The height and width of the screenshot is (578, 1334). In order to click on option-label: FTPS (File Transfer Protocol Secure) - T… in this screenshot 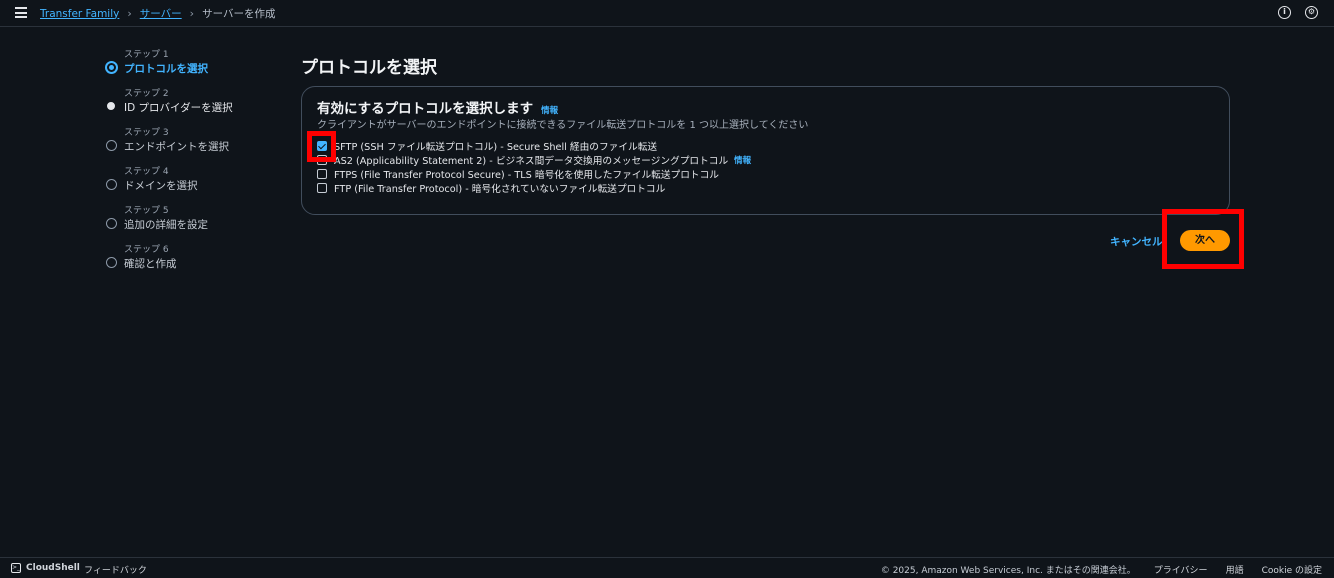, I will do `click(526, 175)`.